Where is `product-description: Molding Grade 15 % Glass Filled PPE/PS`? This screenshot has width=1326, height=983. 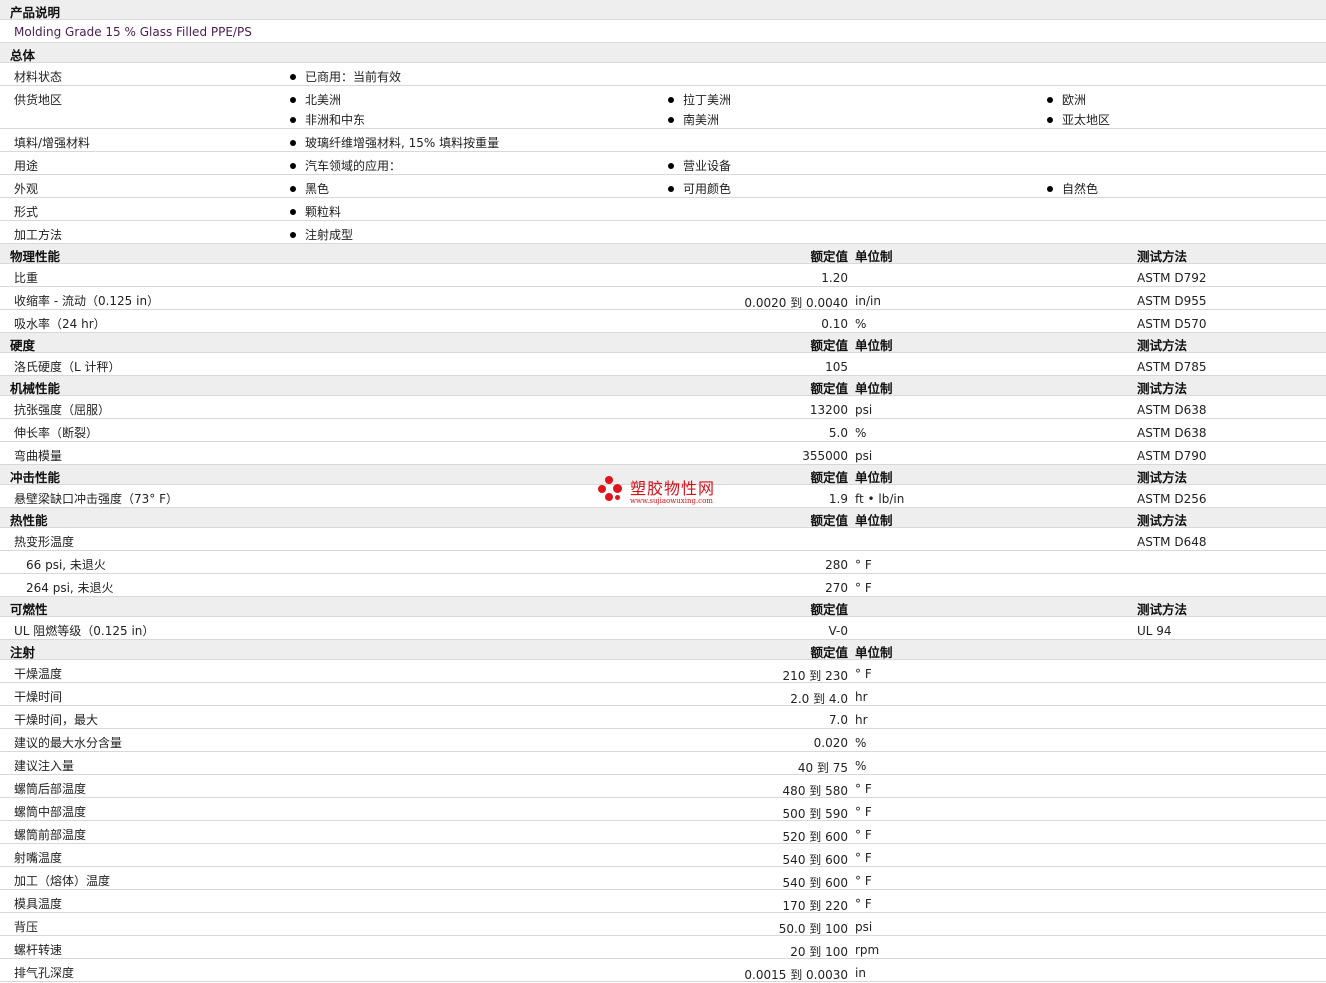
product-description: Molding Grade 15 % Glass Filled PPE/PS is located at coordinates (133, 32).